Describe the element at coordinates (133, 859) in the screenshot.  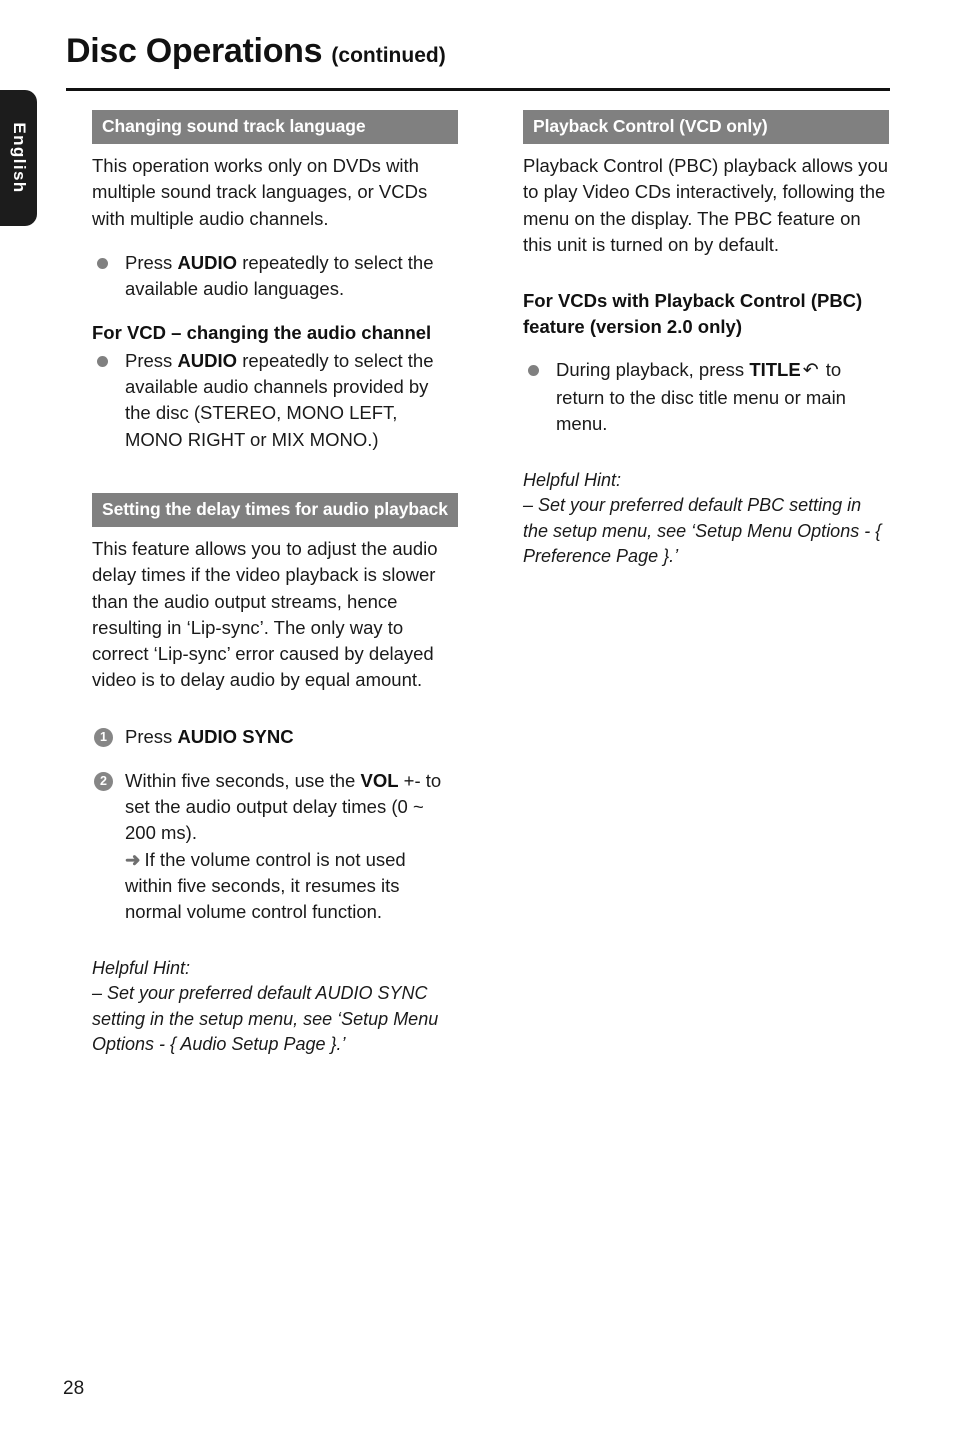
I see `right-arrow-icon: ➜` at that location.